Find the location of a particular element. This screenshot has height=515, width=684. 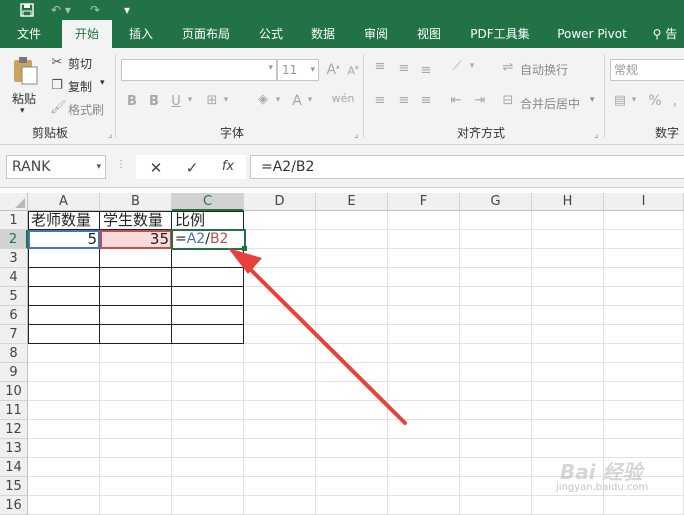

annotation-arrow is located at coordinates (317, 336).